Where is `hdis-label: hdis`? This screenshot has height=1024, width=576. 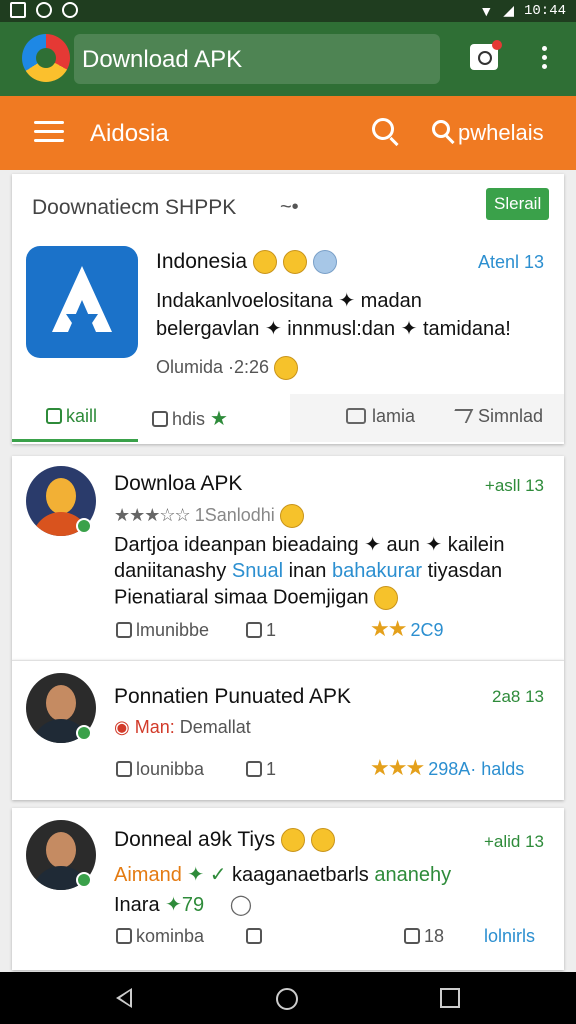 hdis-label: hdis is located at coordinates (189, 419).